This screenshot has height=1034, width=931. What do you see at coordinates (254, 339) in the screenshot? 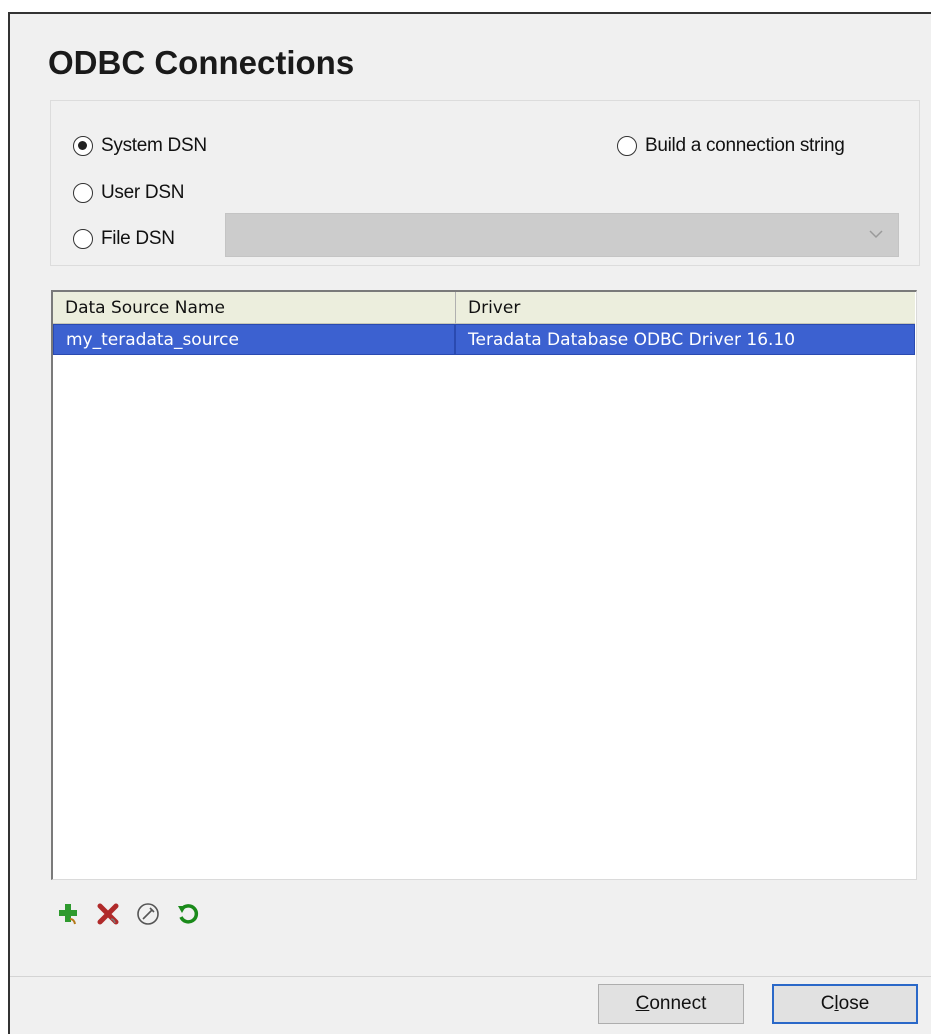
I see `cell-data-source-name: my_teradata_source` at bounding box center [254, 339].